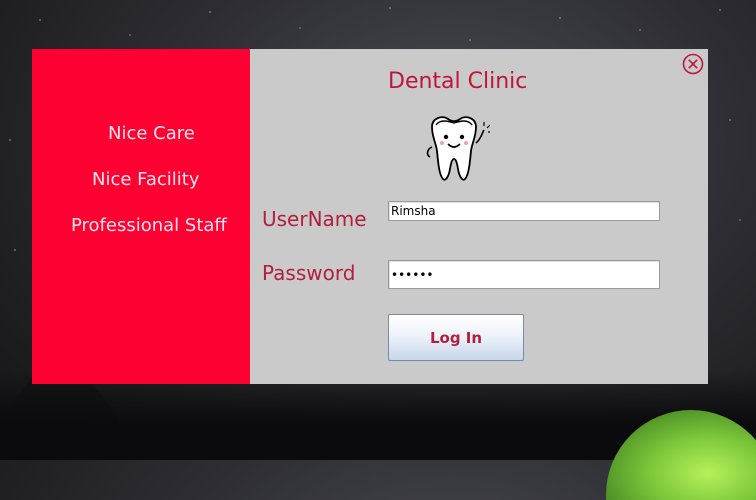  I want to click on username-field, so click(524, 211).